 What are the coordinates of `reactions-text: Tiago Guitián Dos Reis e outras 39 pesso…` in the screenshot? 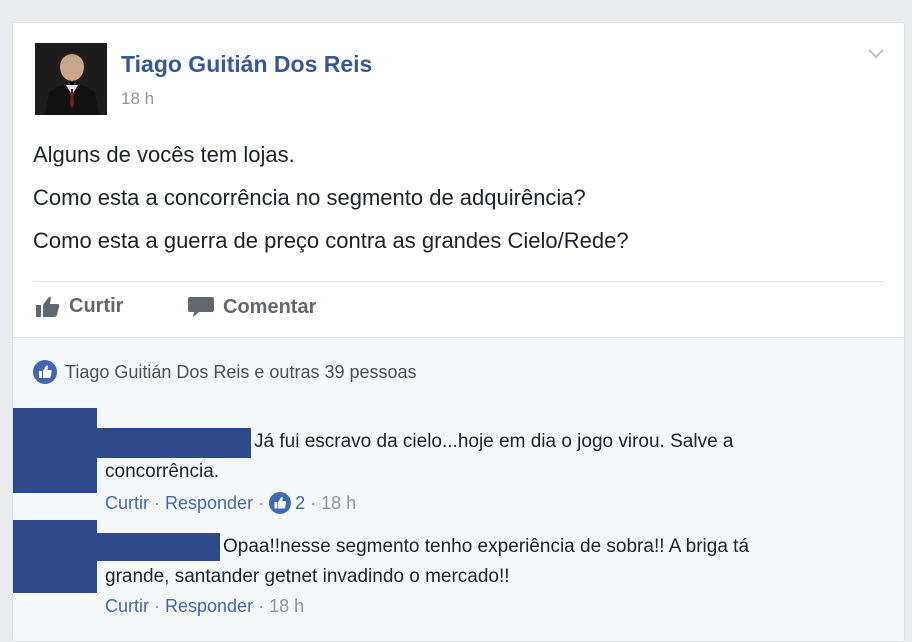 It's located at (241, 371).